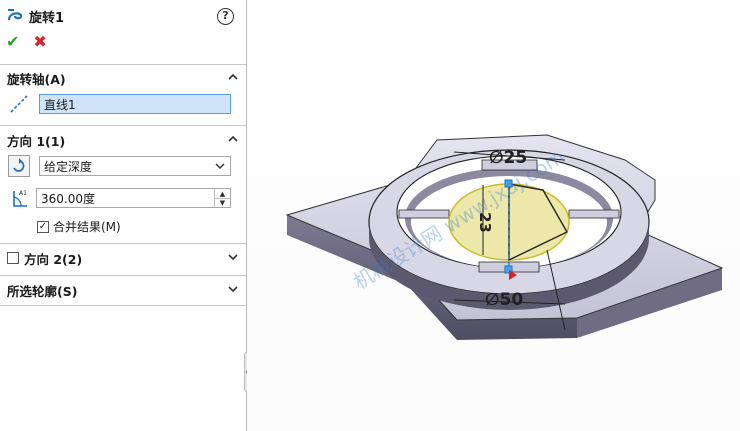  I want to click on cancel-button: ✖, so click(39, 42).